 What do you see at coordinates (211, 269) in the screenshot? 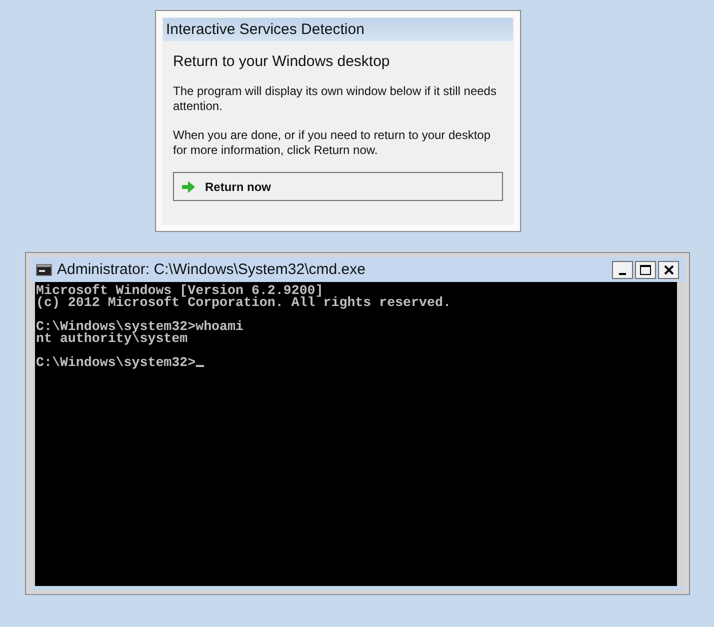
I see `window-title: Administrator: C:\Windows\System32\cmd.exe` at bounding box center [211, 269].